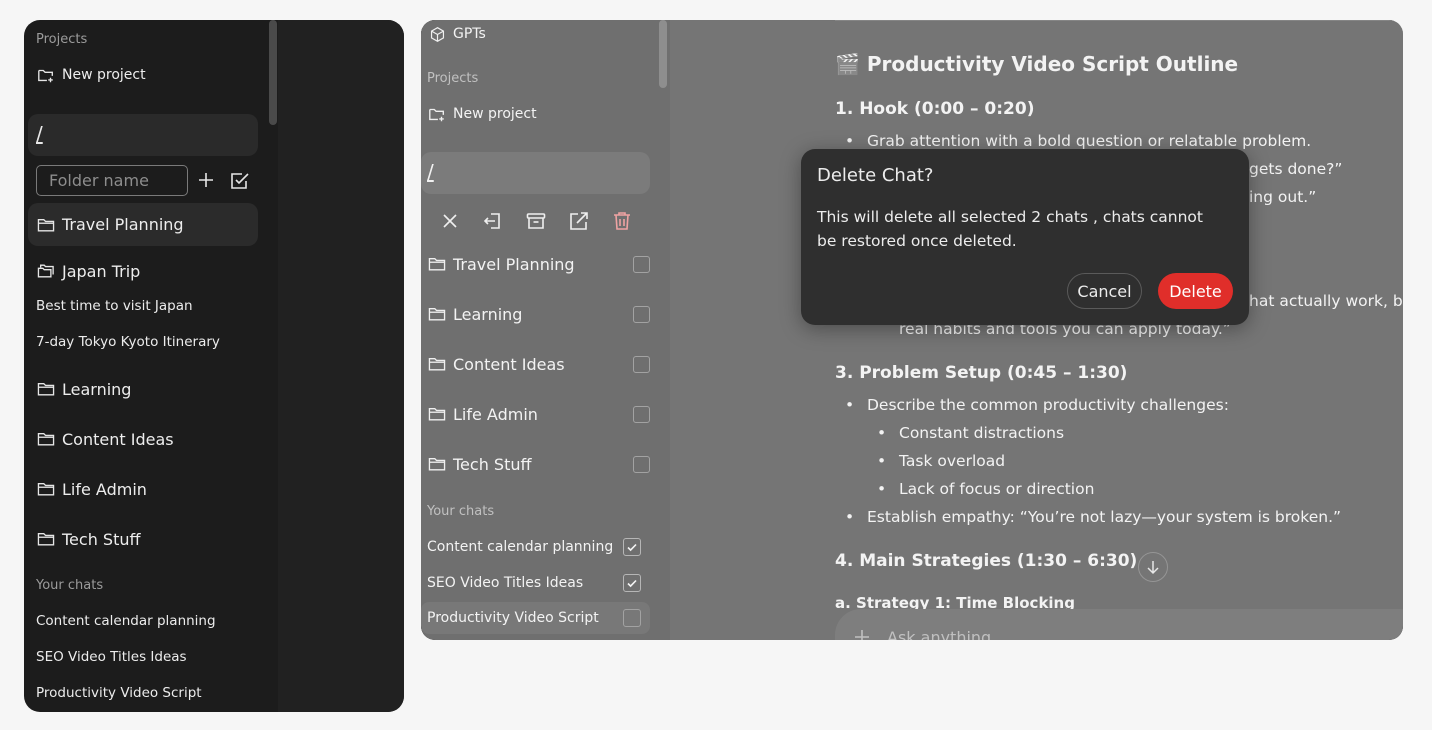  Describe the element at coordinates (1195, 291) in the screenshot. I see `delete-button: Delete` at that location.